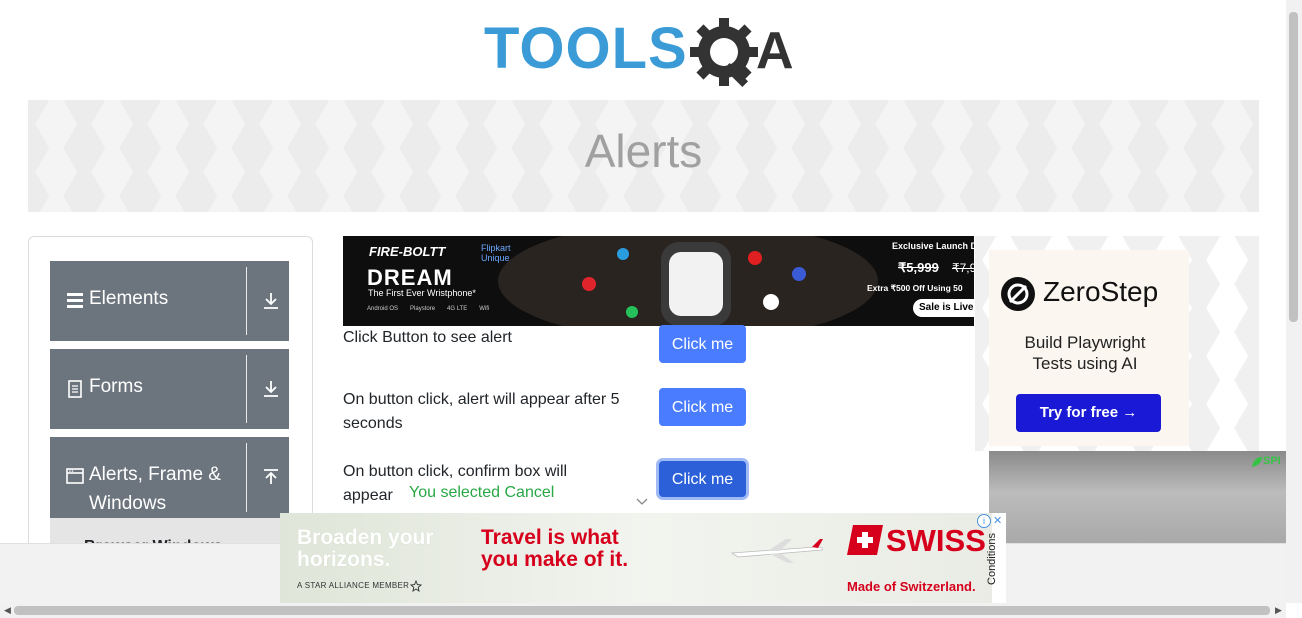 The image size is (1302, 618). What do you see at coordinates (1085, 353) in the screenshot?
I see `zerostep-tagline: Build Playwright Tests using AI` at bounding box center [1085, 353].